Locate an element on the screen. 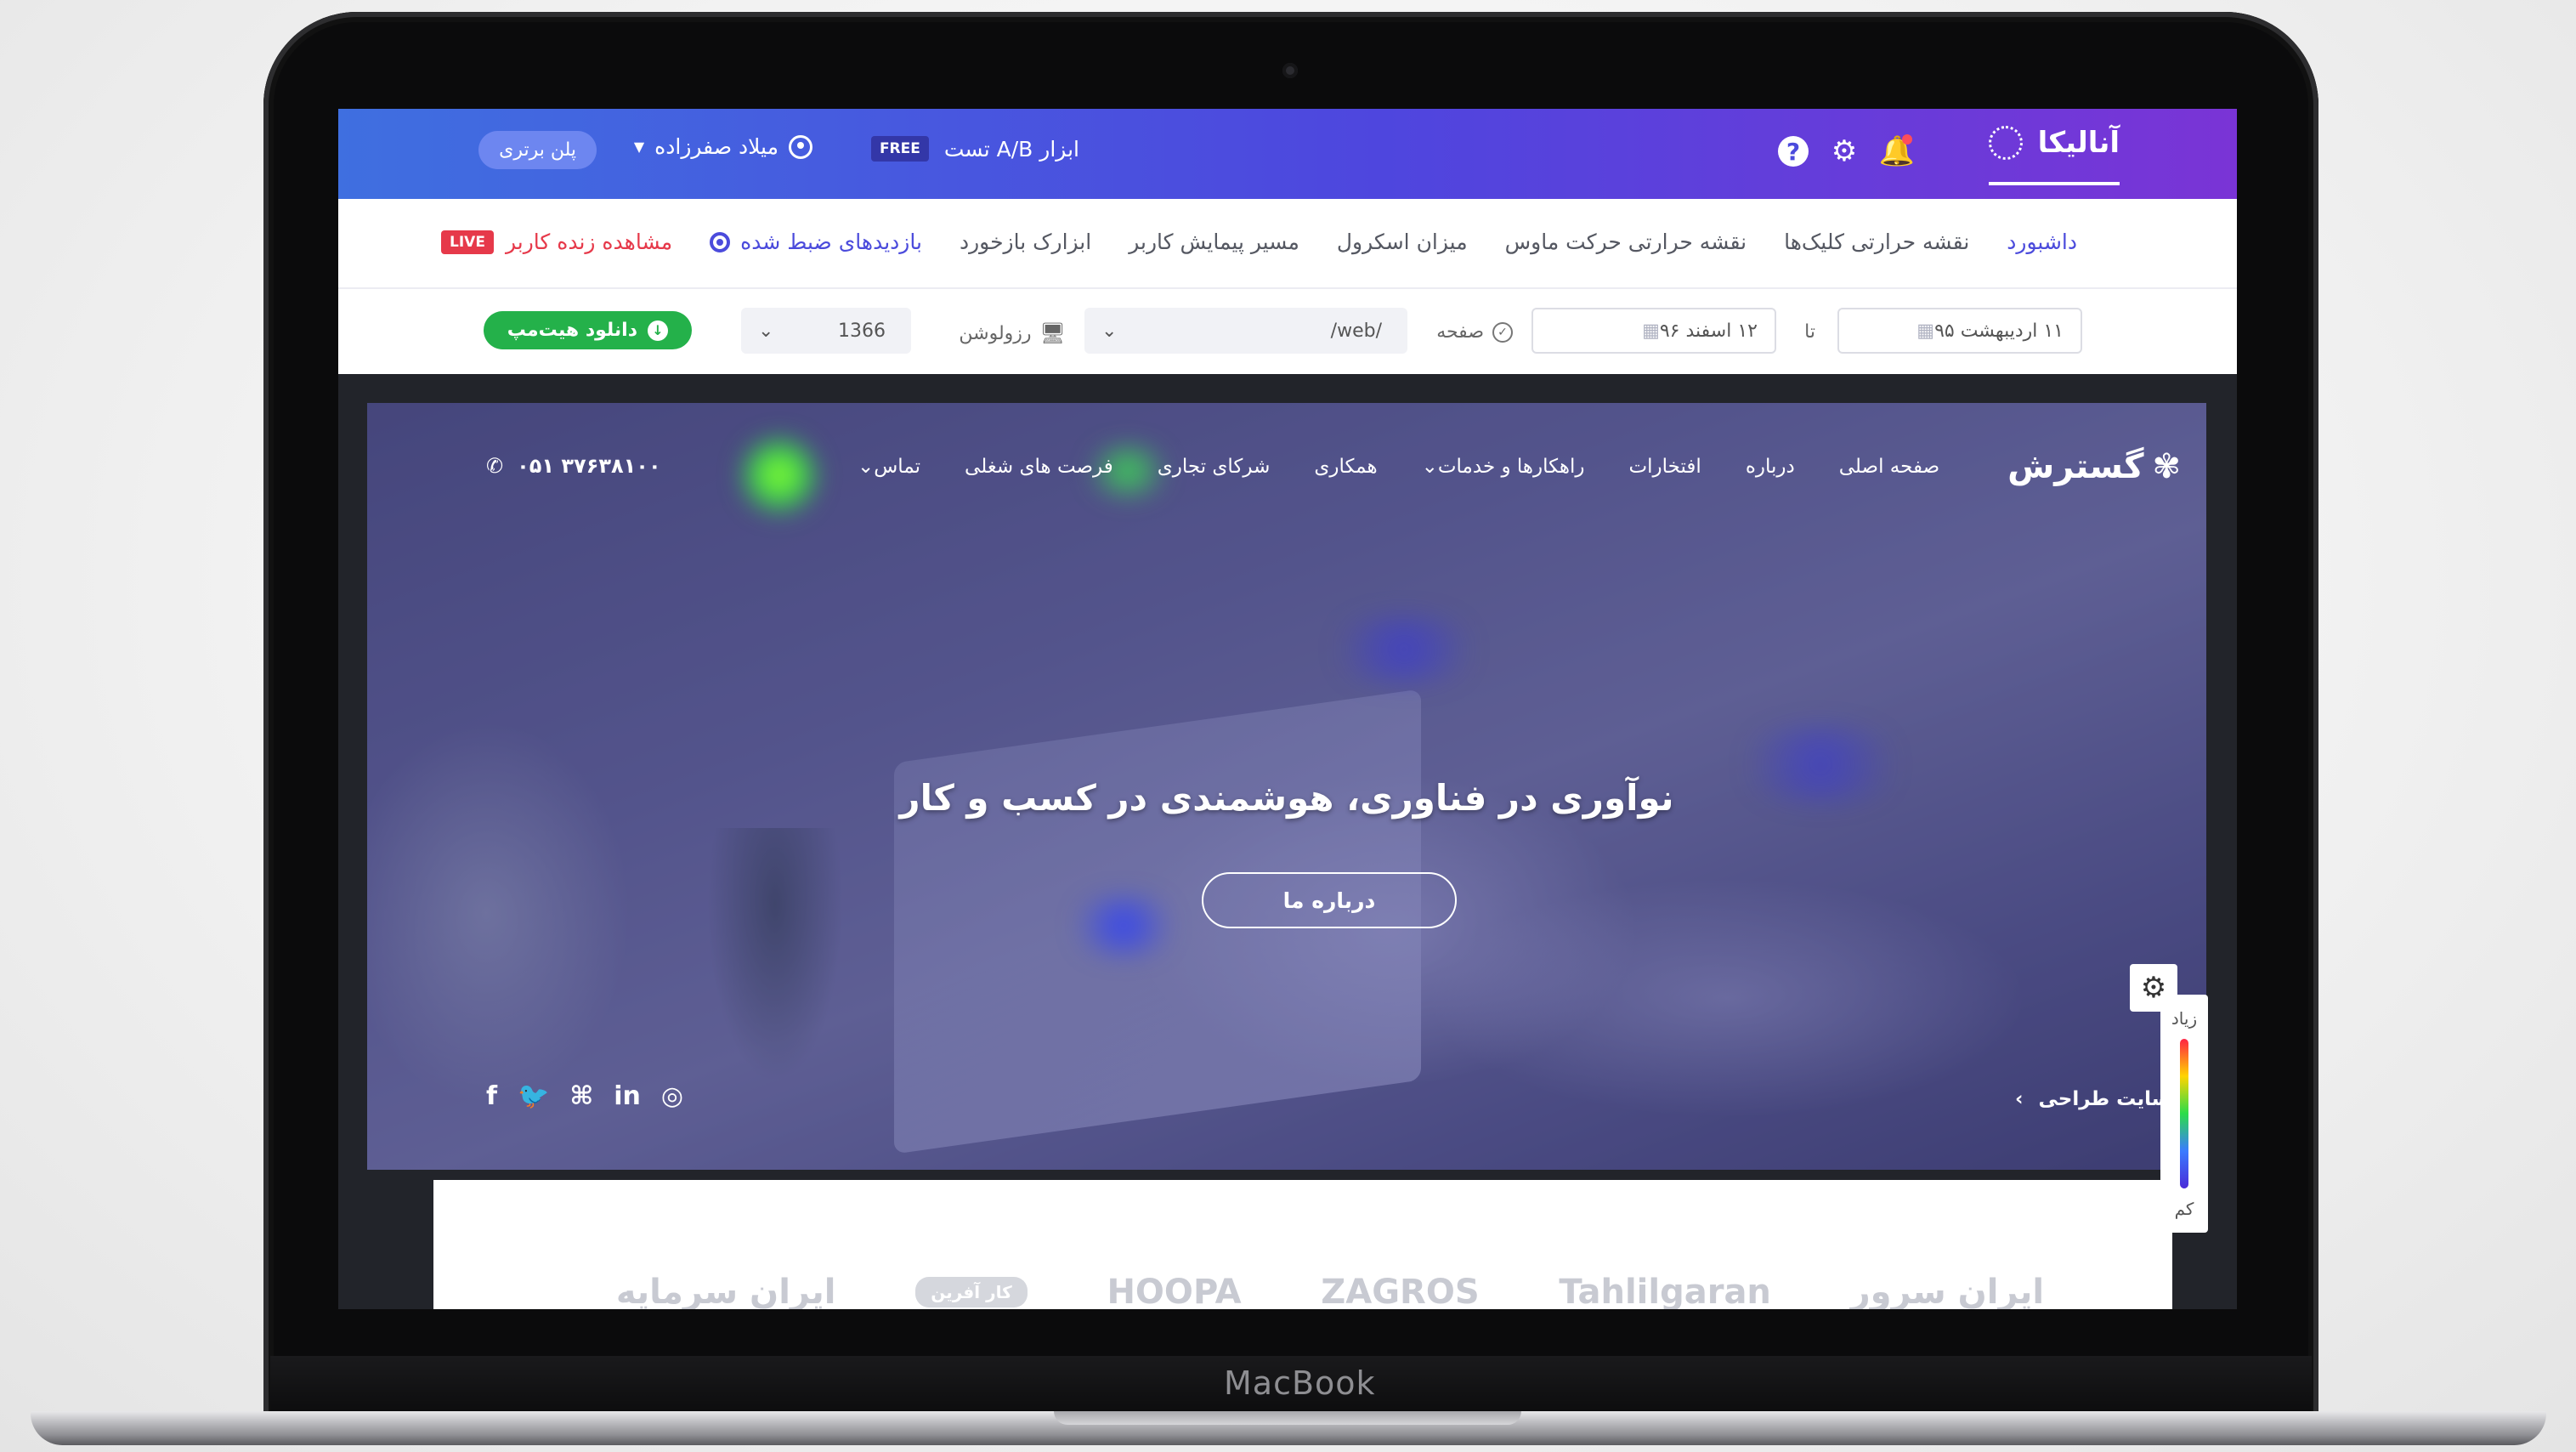 Image resolution: width=2576 pixels, height=1452 pixels. ab-test-tool: ابزار A/B تست FREE is located at coordinates (974, 149).